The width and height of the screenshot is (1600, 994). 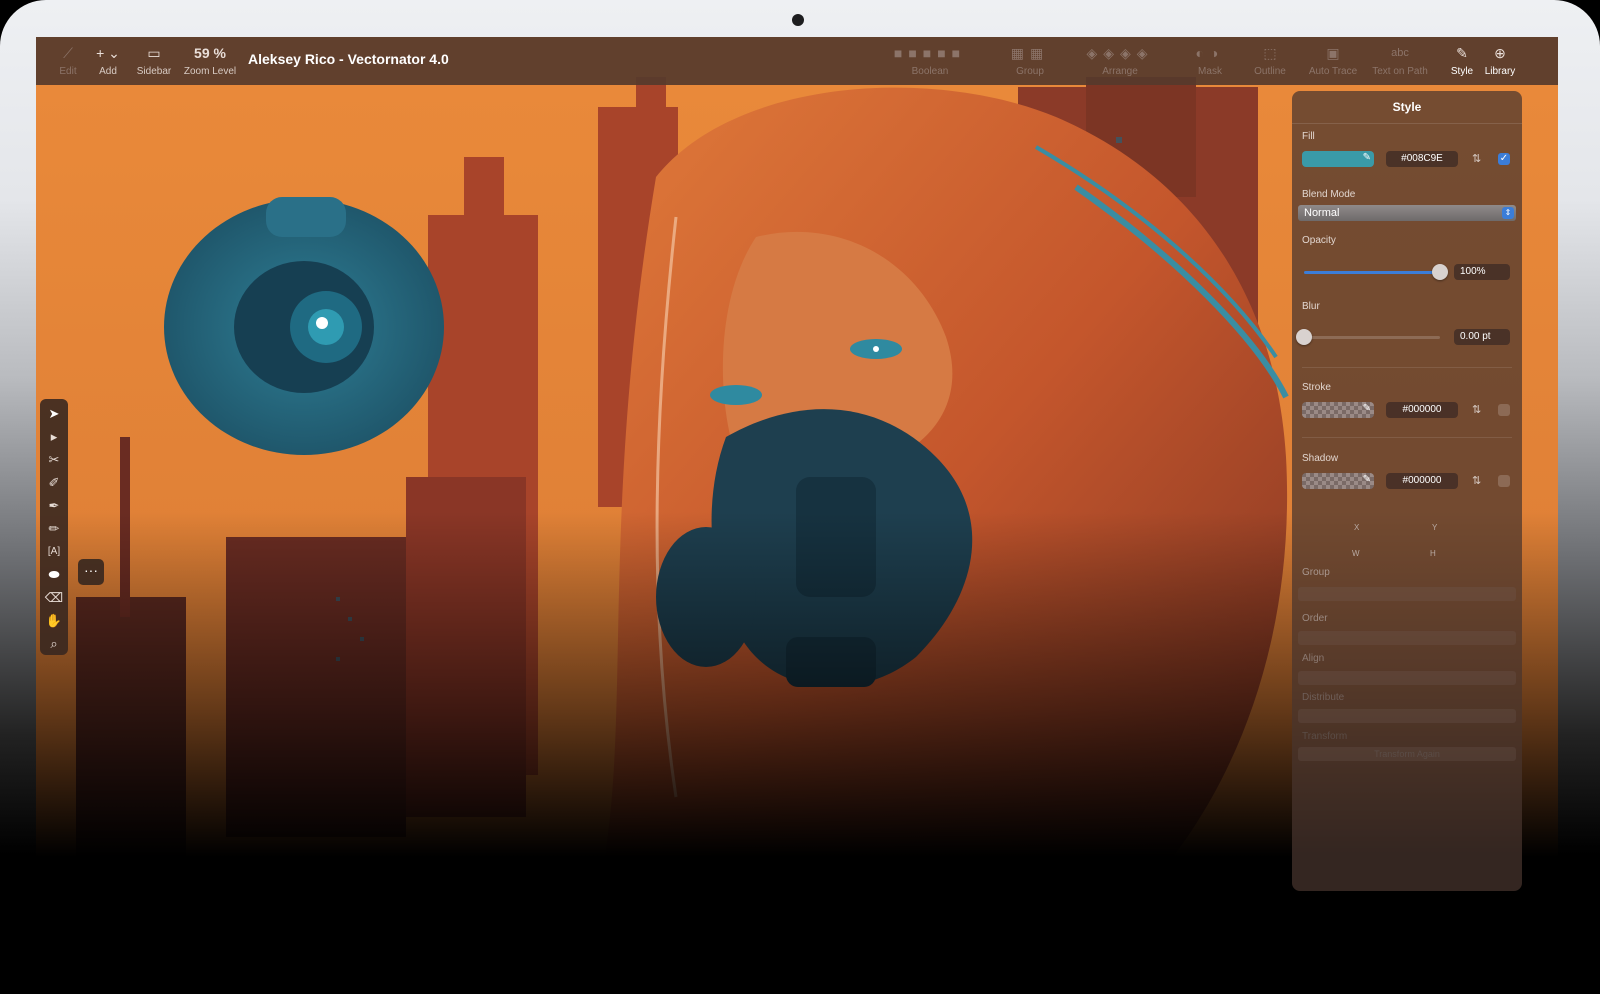 What do you see at coordinates (1407, 638) in the screenshot?
I see `order-buttons-row` at bounding box center [1407, 638].